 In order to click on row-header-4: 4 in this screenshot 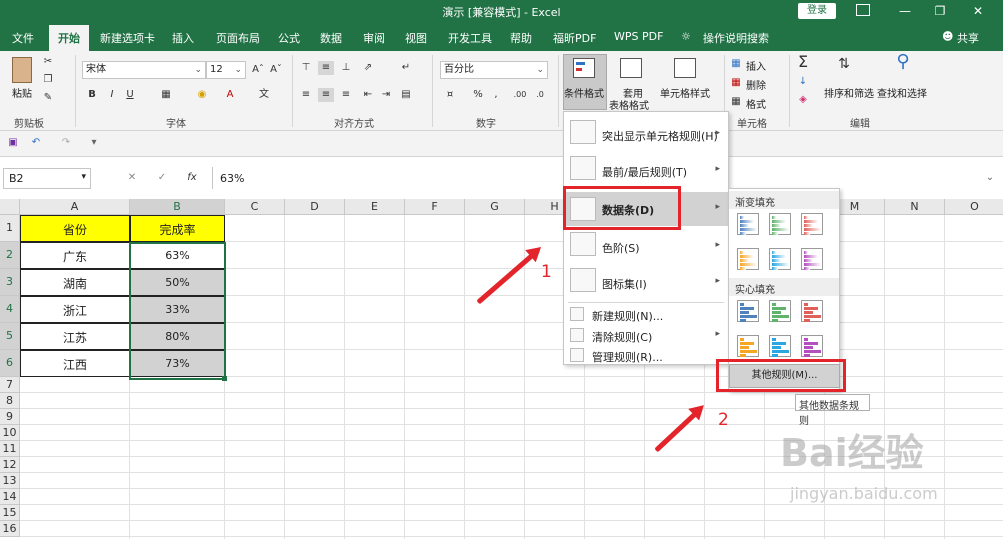, I will do `click(10, 309)`.